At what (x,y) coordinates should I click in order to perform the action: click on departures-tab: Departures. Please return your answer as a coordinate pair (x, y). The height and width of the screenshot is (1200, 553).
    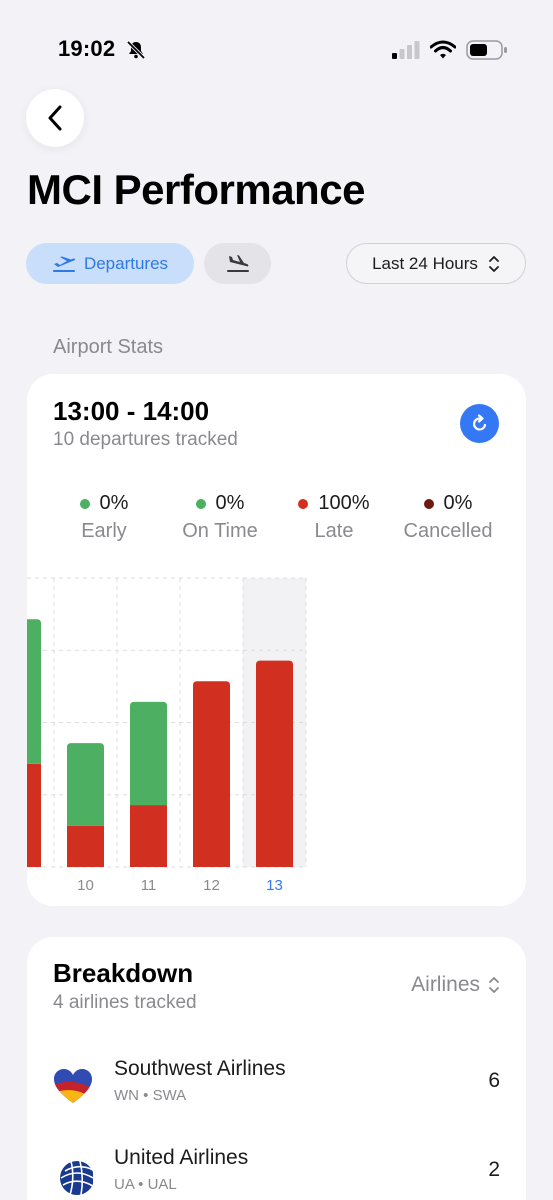
    Looking at the image, I should click on (110, 263).